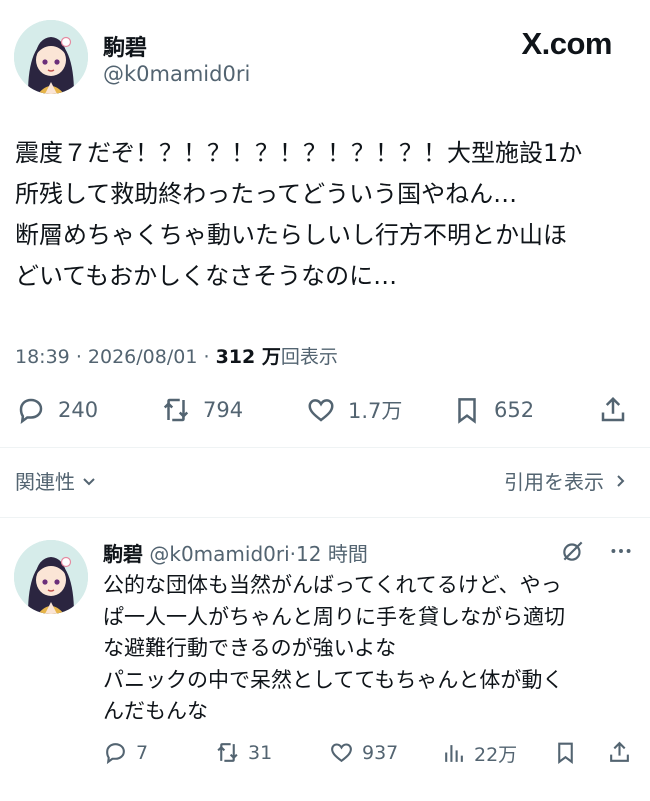 The height and width of the screenshot is (801, 650). I want to click on reply-count: 240, so click(78, 410).